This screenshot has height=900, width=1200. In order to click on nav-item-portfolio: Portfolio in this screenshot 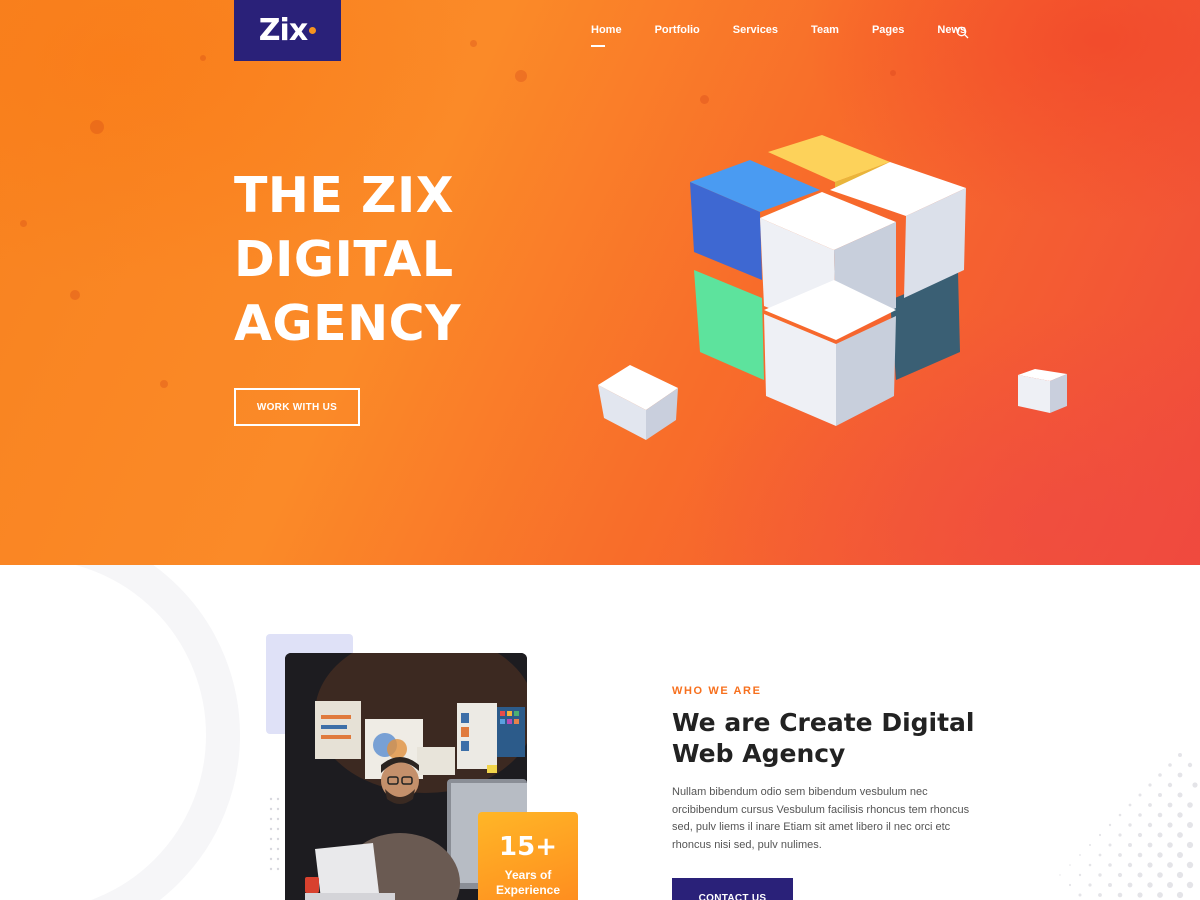, I will do `click(677, 30)`.